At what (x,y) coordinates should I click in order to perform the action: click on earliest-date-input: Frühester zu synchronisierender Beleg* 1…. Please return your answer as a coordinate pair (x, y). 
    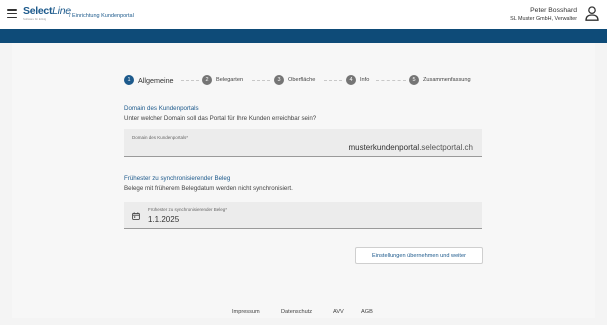
    Looking at the image, I should click on (303, 215).